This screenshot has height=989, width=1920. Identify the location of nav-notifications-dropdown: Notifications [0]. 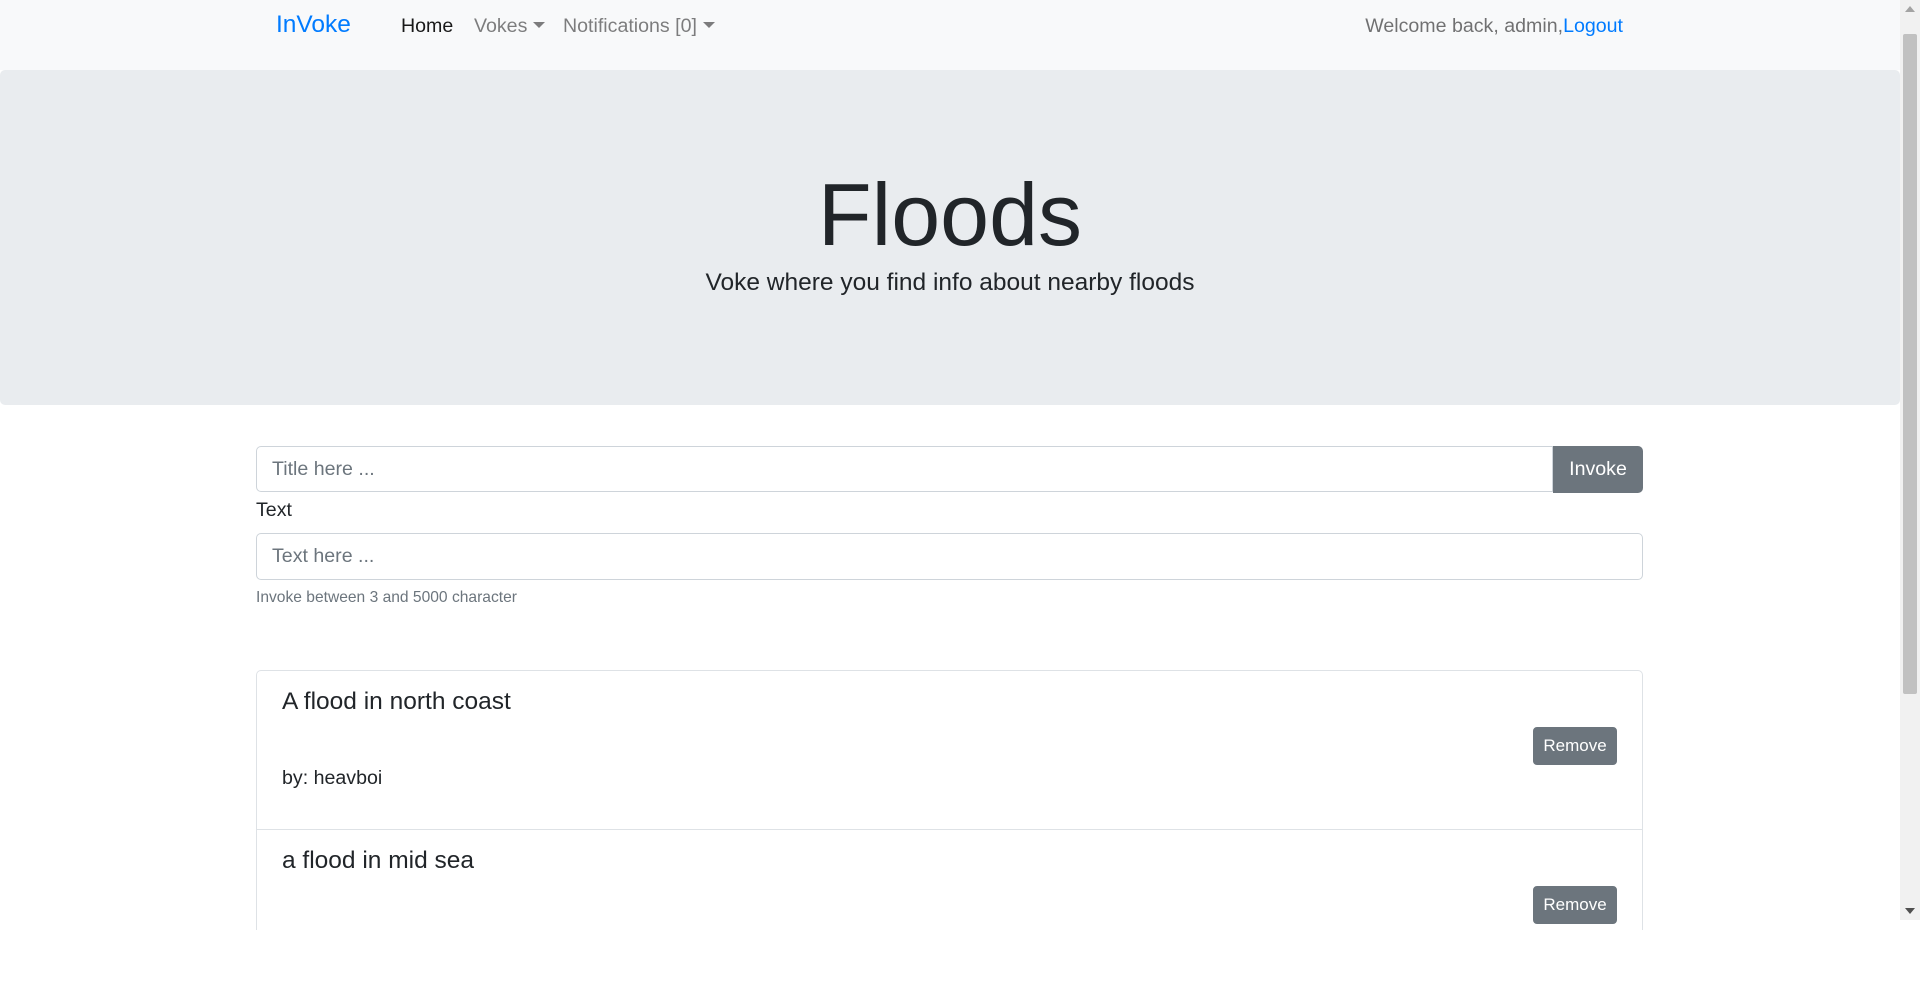
(639, 26).